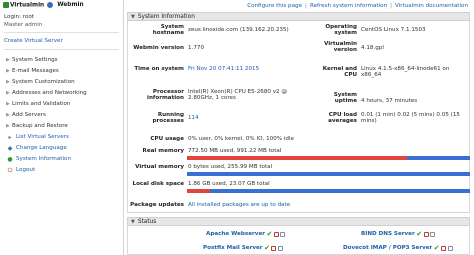  I want to click on logout-icon: ⏻, so click(10, 170).